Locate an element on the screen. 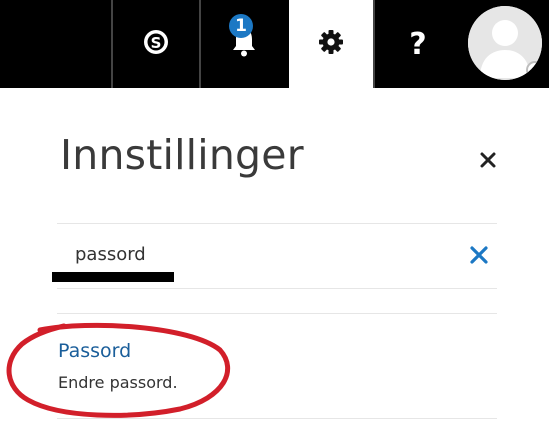 The height and width of the screenshot is (445, 549). redaction-bar is located at coordinates (113, 277).